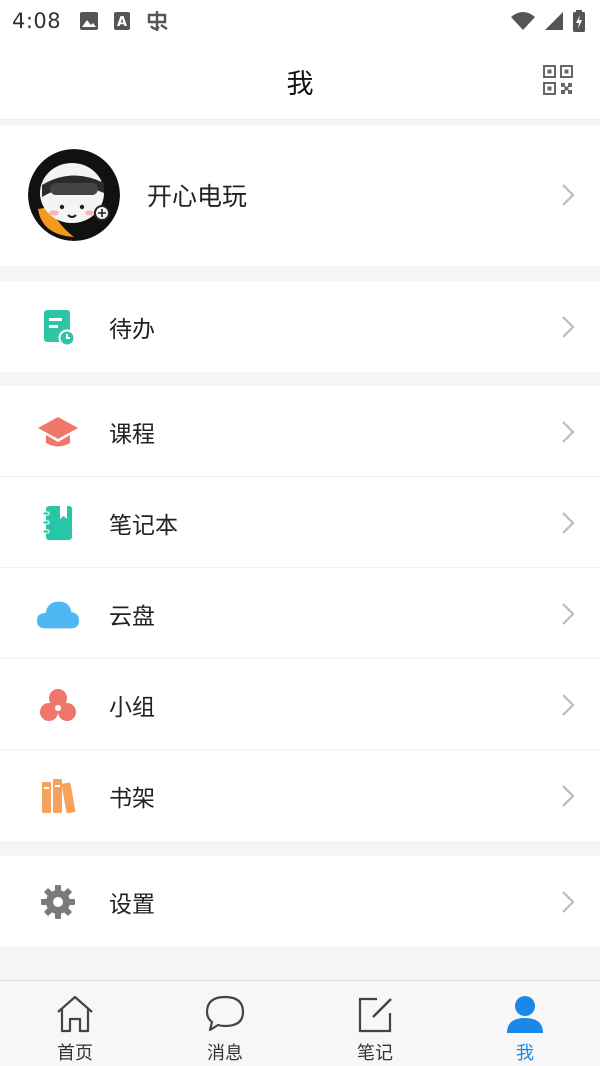  Describe the element at coordinates (300, 326) in the screenshot. I see `menu-item-todo: 待办` at that location.